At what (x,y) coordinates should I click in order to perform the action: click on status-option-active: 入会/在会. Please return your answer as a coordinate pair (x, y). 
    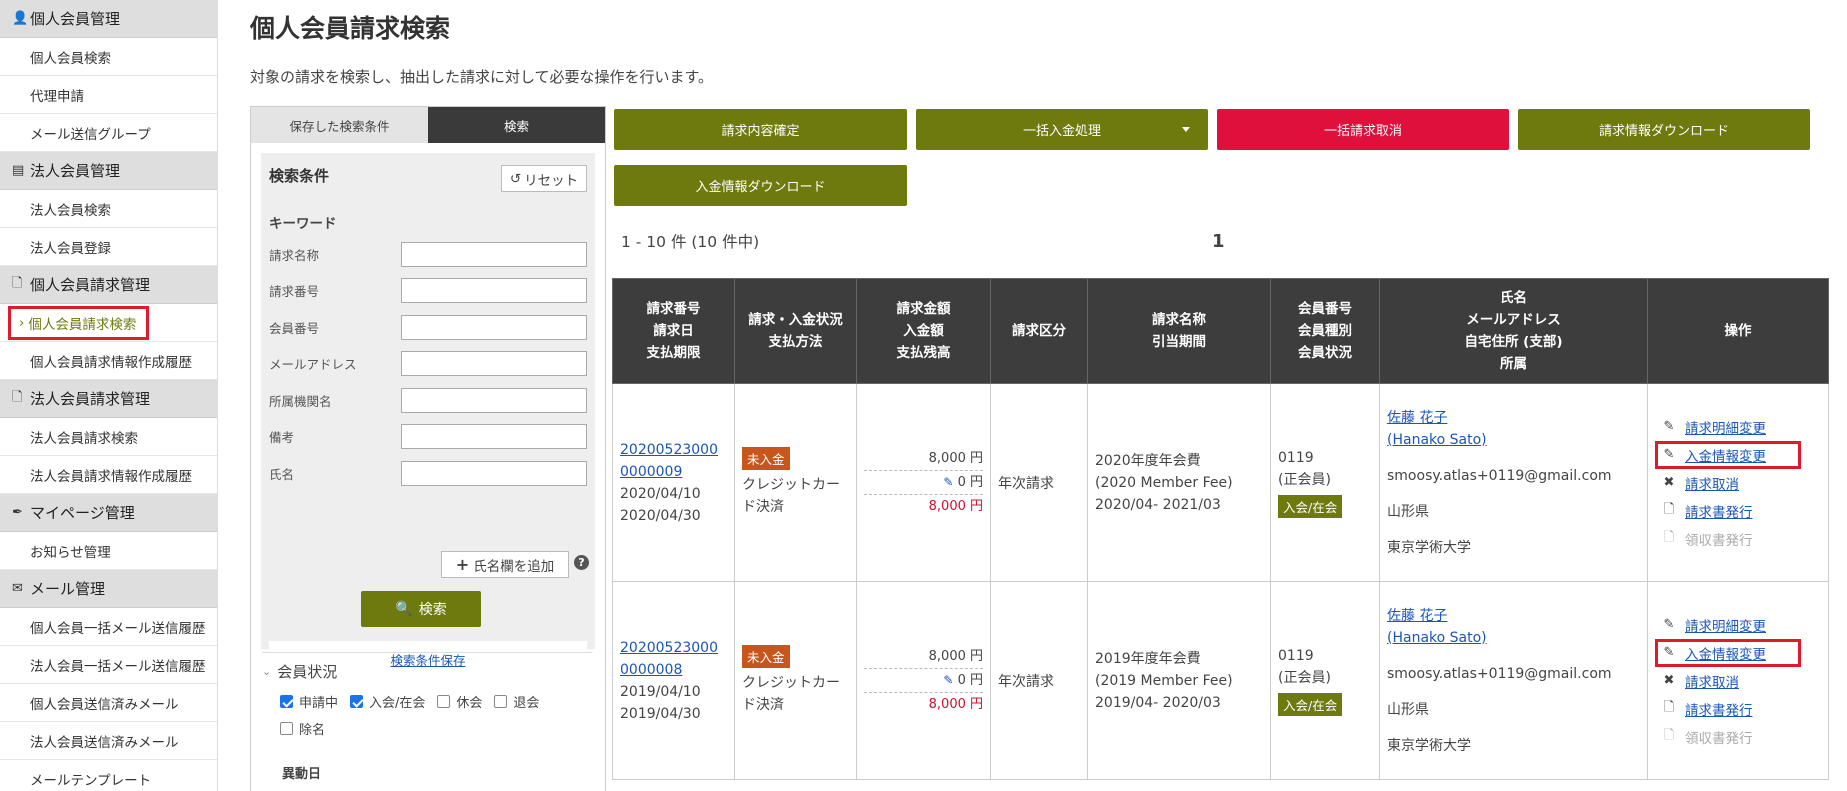
    Looking at the image, I should click on (387, 701).